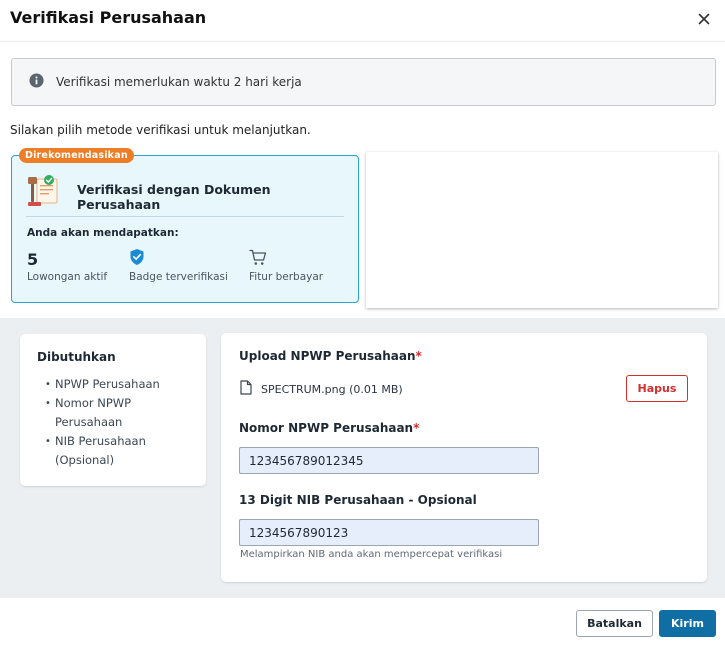 The height and width of the screenshot is (646, 725). I want to click on document-verify-icon, so click(45, 191).